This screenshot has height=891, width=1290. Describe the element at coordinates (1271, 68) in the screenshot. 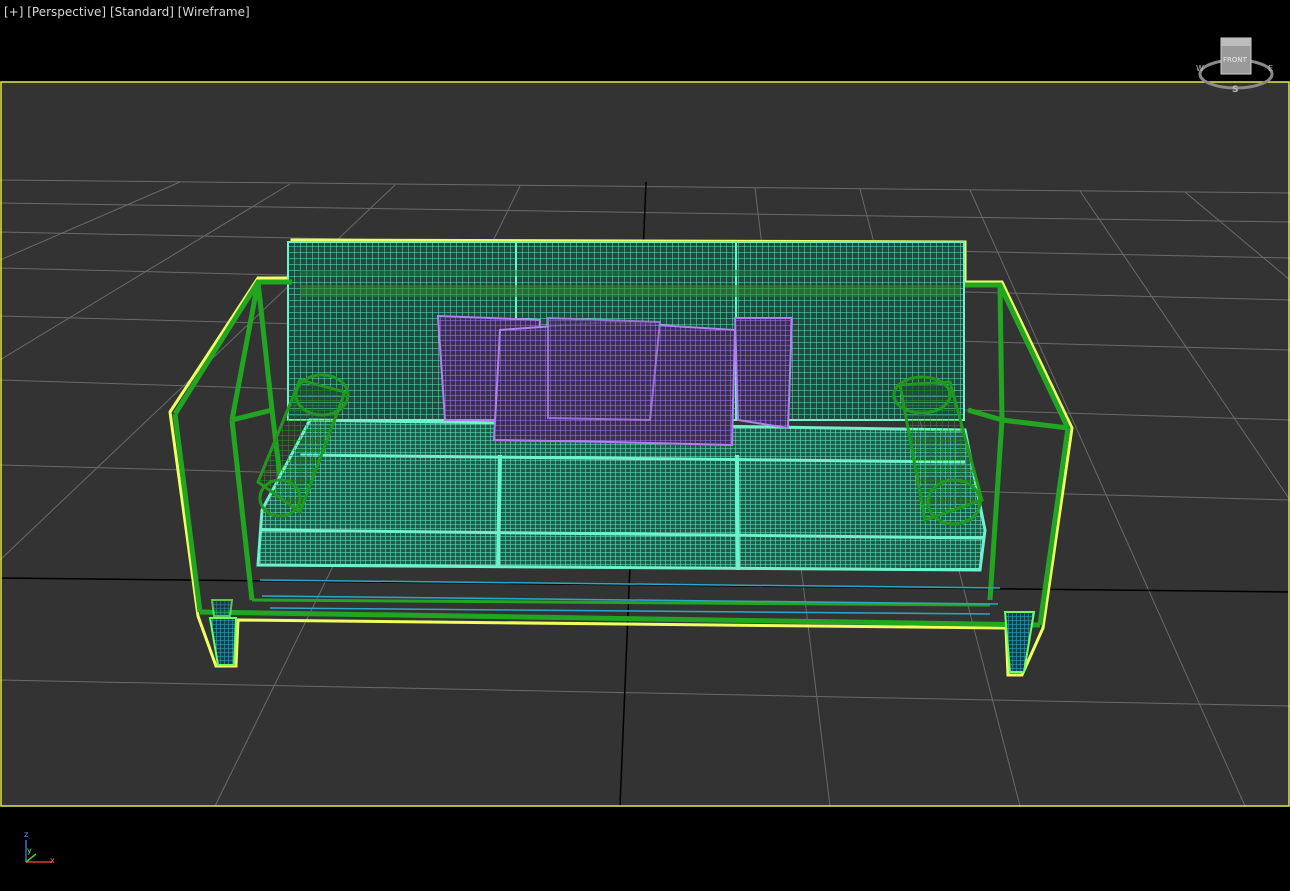

I see `viewcube-compass-east: E` at that location.